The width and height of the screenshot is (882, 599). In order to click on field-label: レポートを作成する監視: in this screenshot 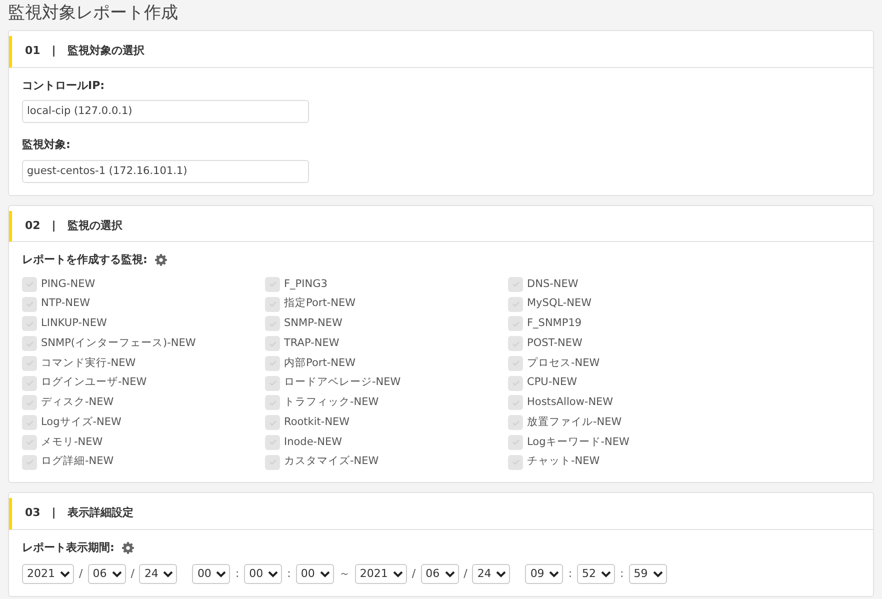, I will do `click(85, 260)`.